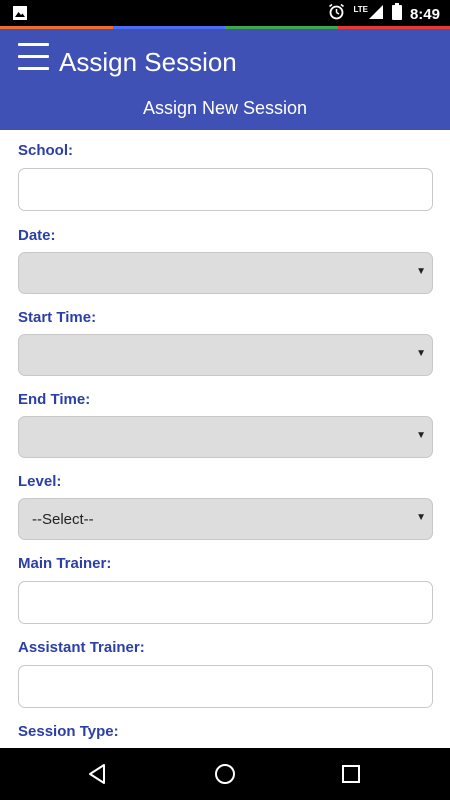 Image resolution: width=450 pixels, height=800 pixels. What do you see at coordinates (65, 563) in the screenshot?
I see `main-trainer-label: Main Trainer:` at bounding box center [65, 563].